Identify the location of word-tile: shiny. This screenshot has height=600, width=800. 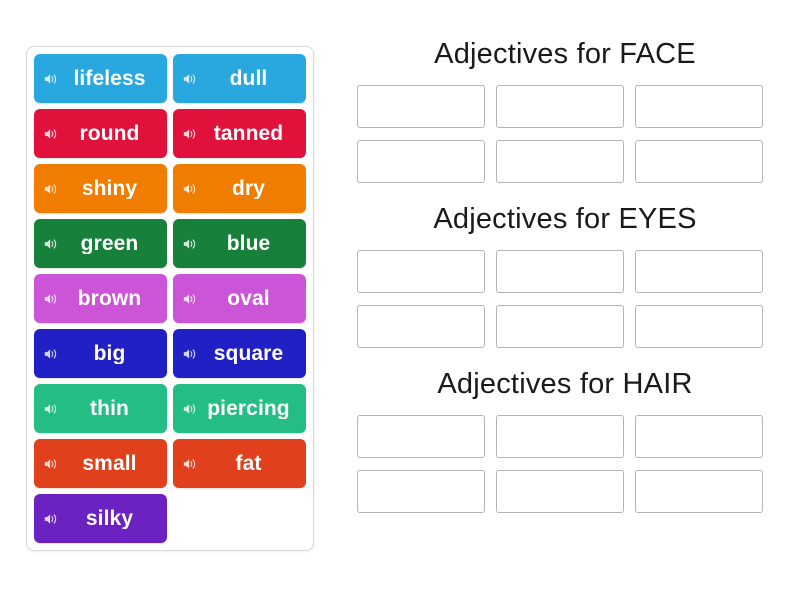
(100, 188).